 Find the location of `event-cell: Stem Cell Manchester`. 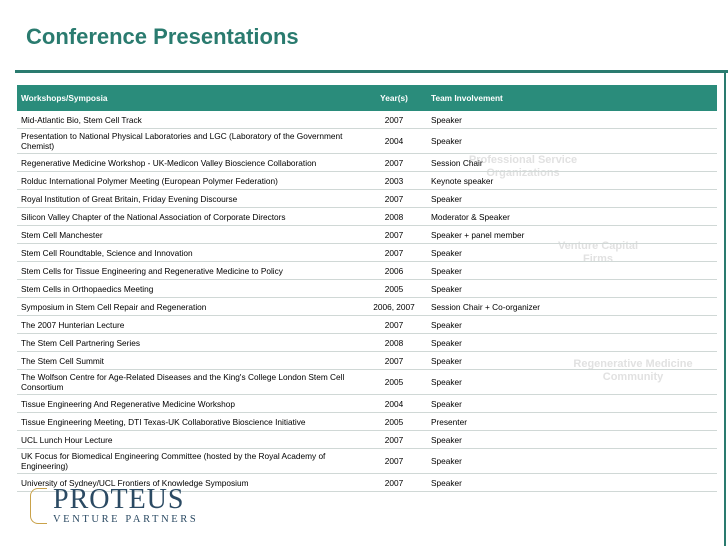

event-cell: Stem Cell Manchester is located at coordinates (189, 234).